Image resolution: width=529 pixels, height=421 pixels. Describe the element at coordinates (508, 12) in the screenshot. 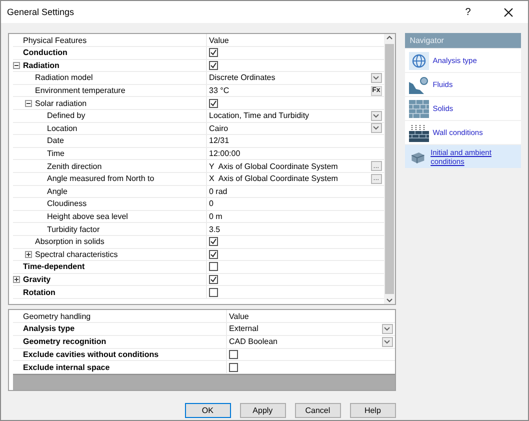

I see `close-icon` at that location.